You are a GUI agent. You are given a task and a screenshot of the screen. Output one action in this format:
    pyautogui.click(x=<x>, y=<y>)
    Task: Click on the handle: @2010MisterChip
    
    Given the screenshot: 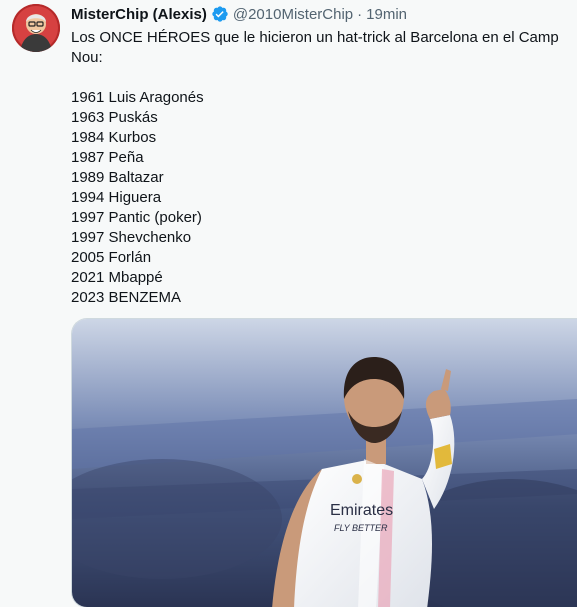 What is the action you would take?
    pyautogui.click(x=293, y=14)
    